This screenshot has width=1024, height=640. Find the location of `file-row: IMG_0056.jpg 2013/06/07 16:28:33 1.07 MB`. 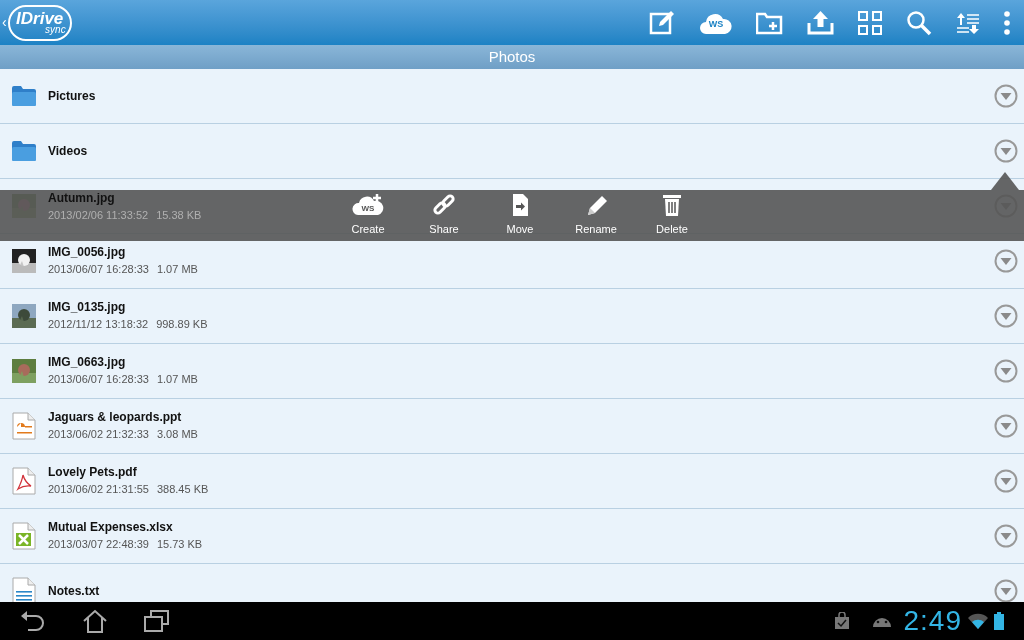

file-row: IMG_0056.jpg 2013/06/07 16:28:33 1.07 MB is located at coordinates (512, 261).